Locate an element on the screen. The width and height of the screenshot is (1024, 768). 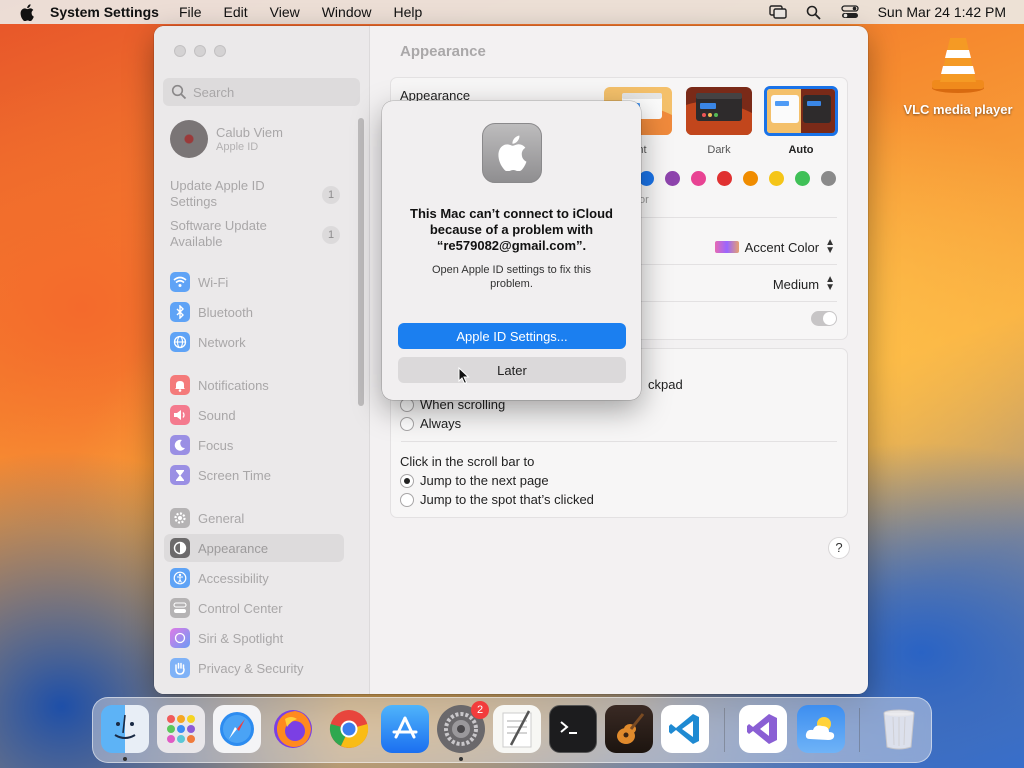
sidebar-item-label: Screen Time is located at coordinates (234, 475).